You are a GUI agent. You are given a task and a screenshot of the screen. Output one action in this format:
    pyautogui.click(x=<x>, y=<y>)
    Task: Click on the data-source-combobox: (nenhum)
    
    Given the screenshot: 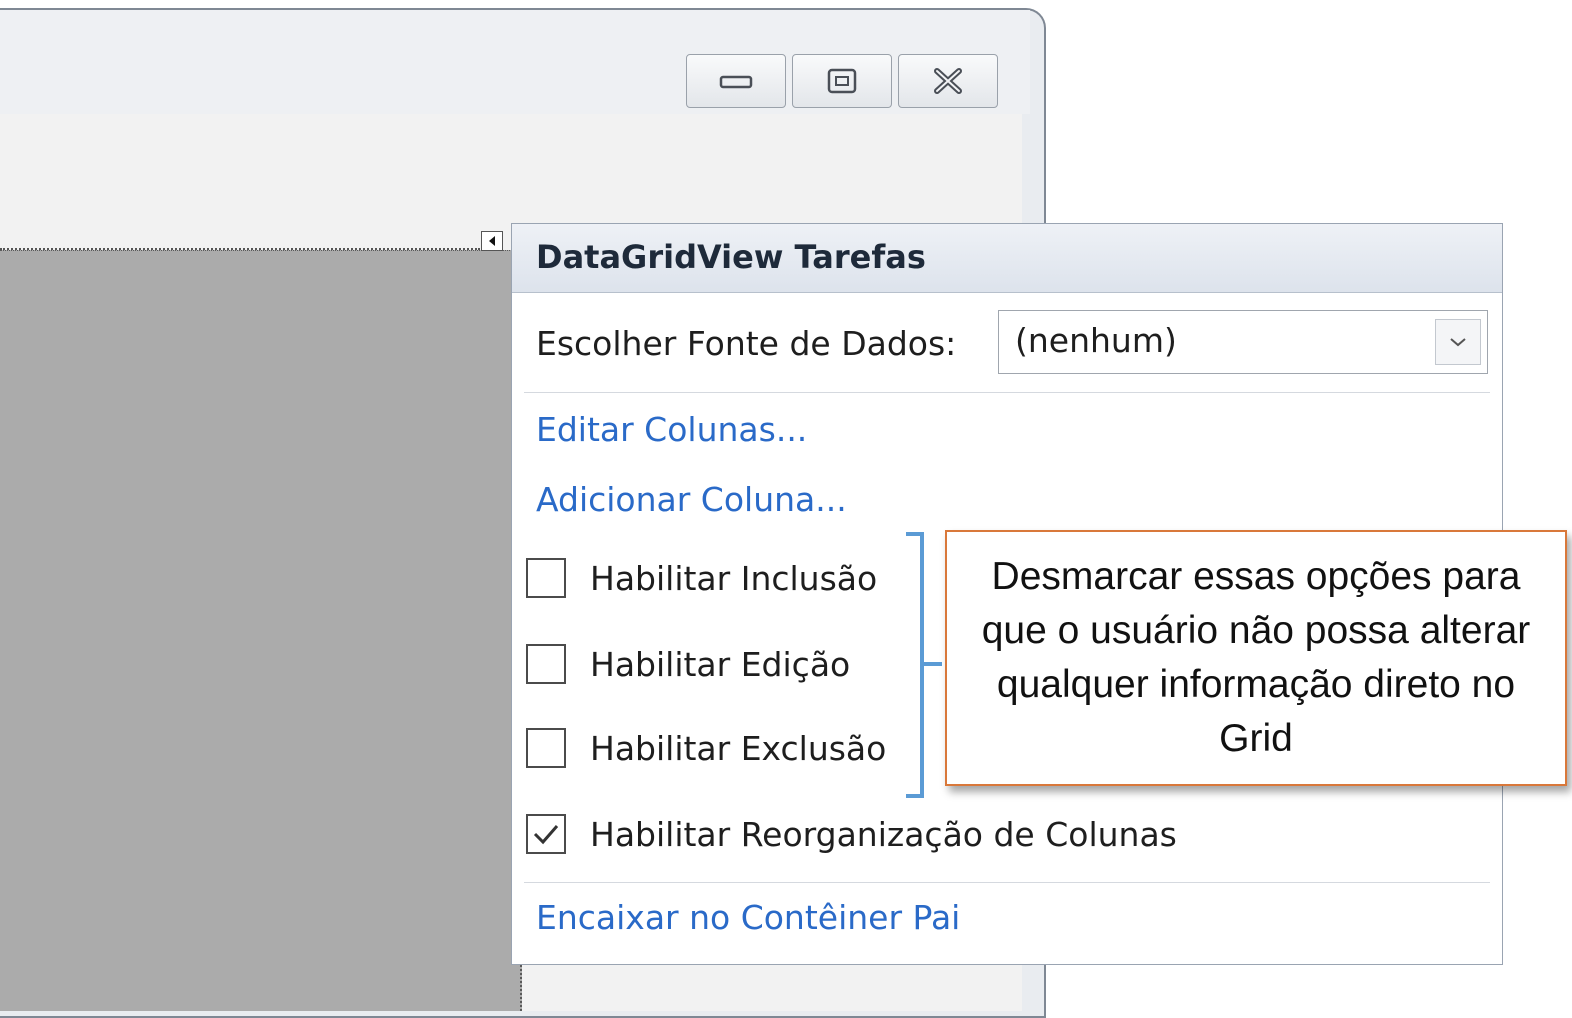 What is the action you would take?
    pyautogui.click(x=1243, y=342)
    